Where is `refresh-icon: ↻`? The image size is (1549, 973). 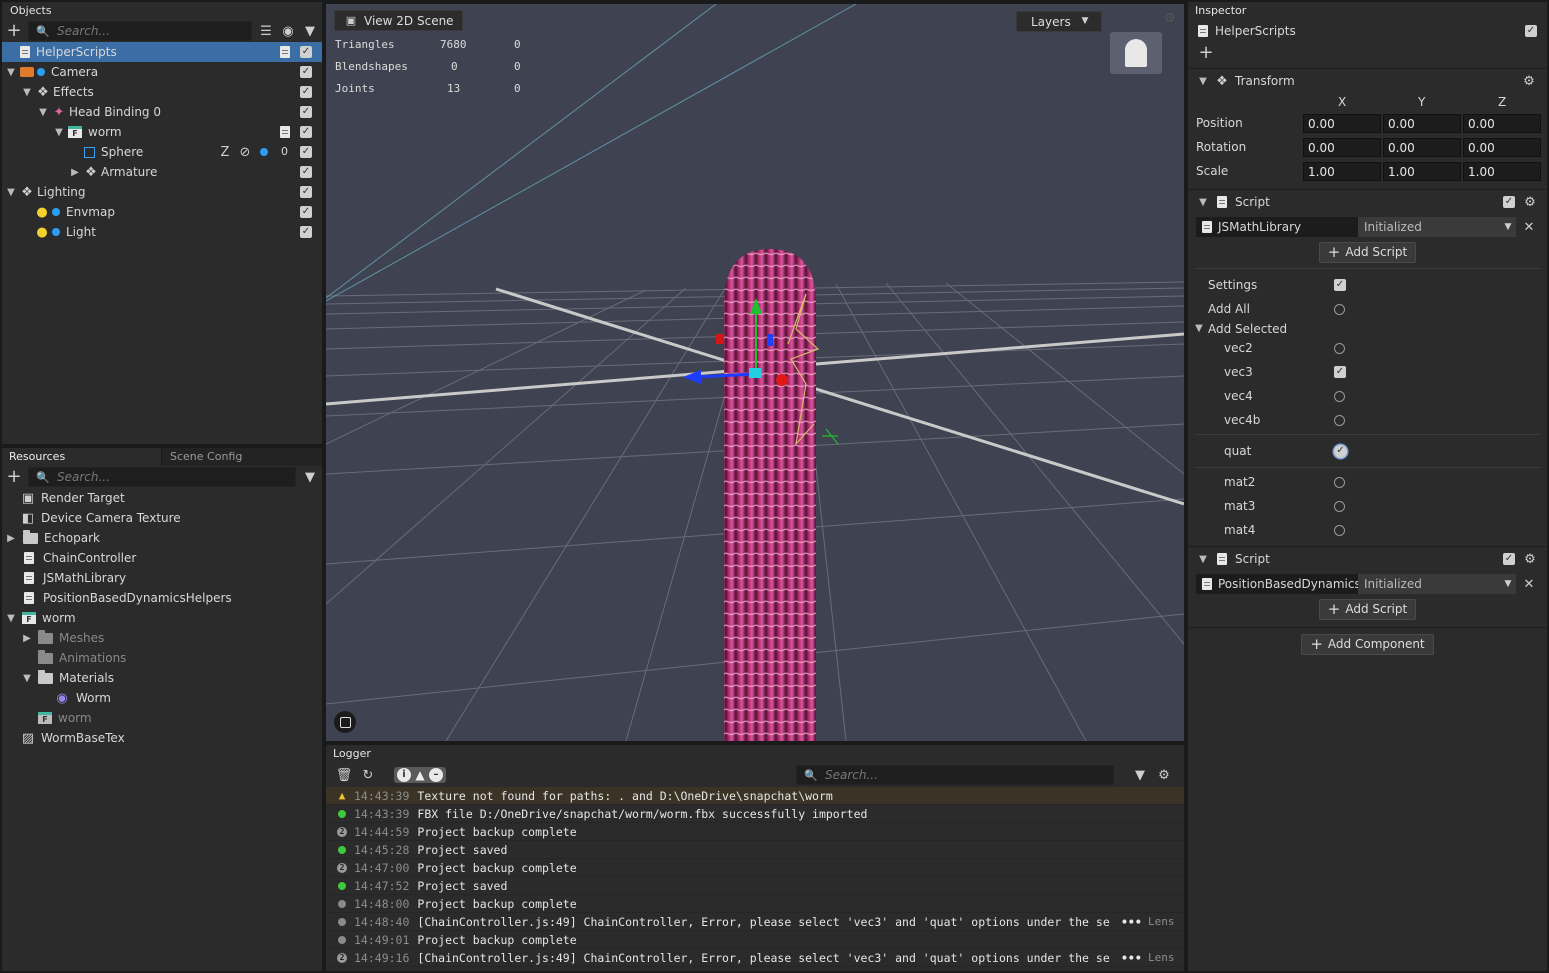
refresh-icon: ↻ is located at coordinates (368, 775).